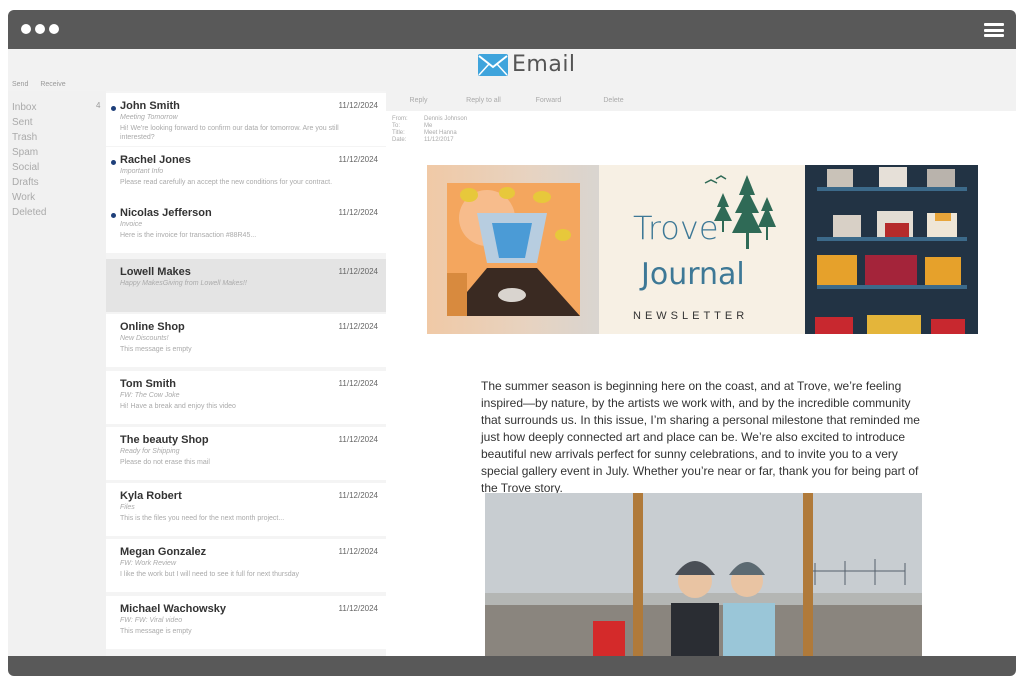 This screenshot has width=1024, height=683. What do you see at coordinates (142, 171) in the screenshot?
I see `message-subject: Important Info` at bounding box center [142, 171].